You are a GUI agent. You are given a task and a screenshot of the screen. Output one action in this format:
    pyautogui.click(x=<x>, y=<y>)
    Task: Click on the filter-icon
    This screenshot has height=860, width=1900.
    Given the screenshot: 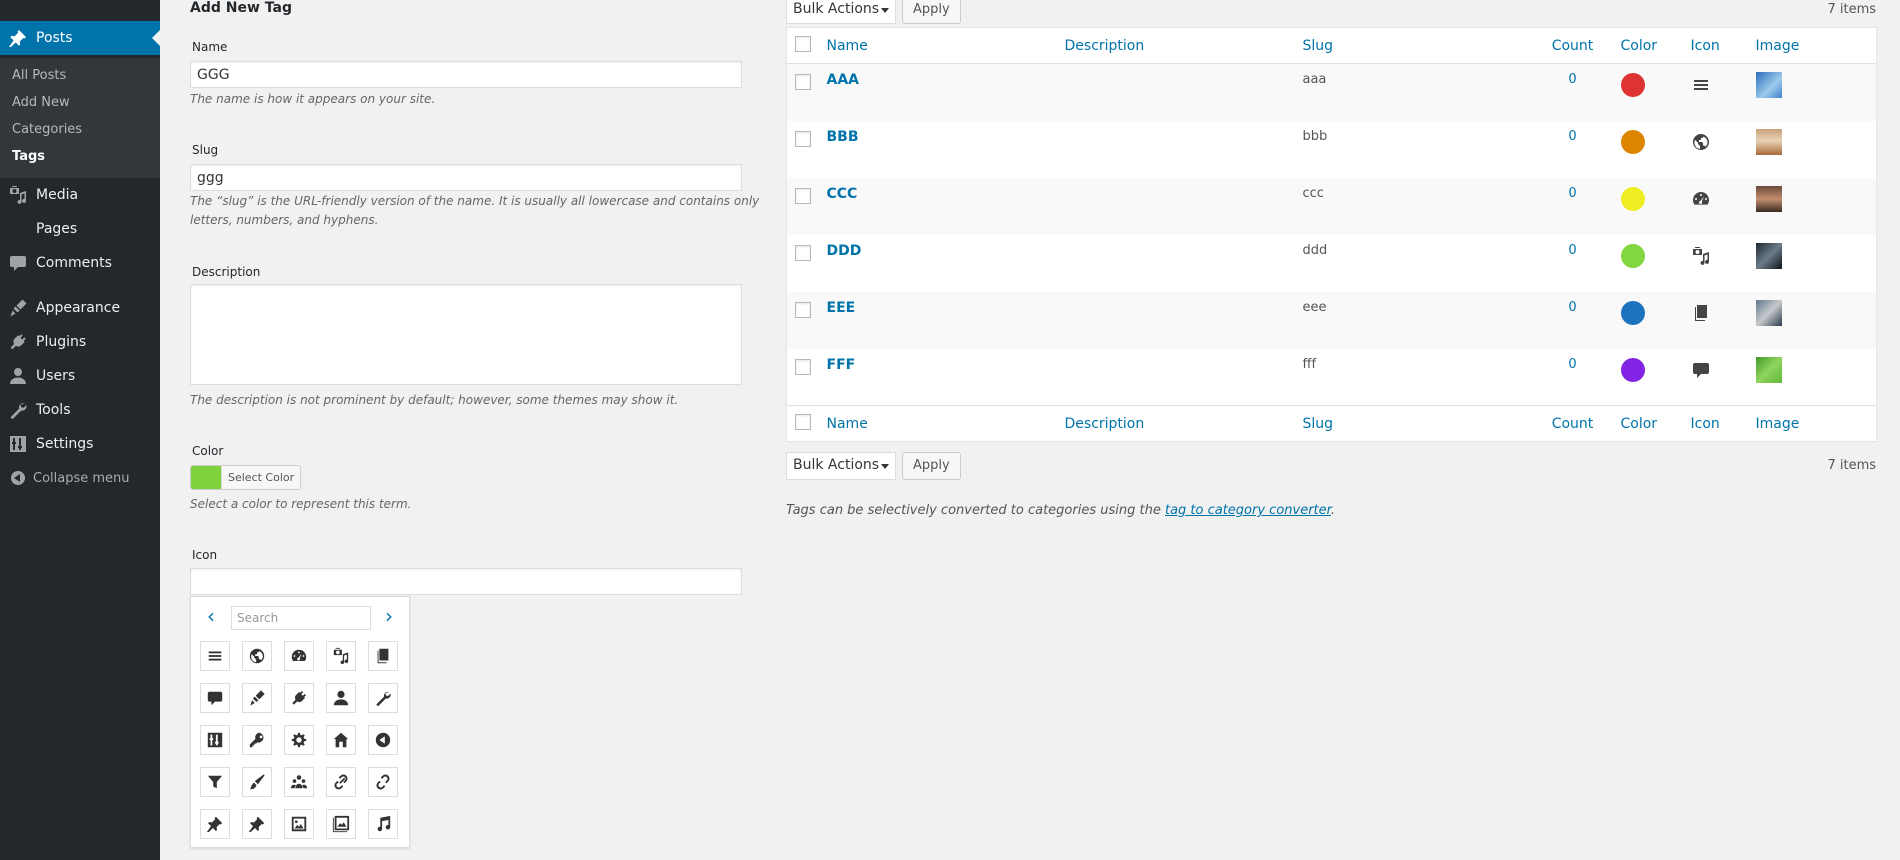 What is the action you would take?
    pyautogui.click(x=215, y=782)
    